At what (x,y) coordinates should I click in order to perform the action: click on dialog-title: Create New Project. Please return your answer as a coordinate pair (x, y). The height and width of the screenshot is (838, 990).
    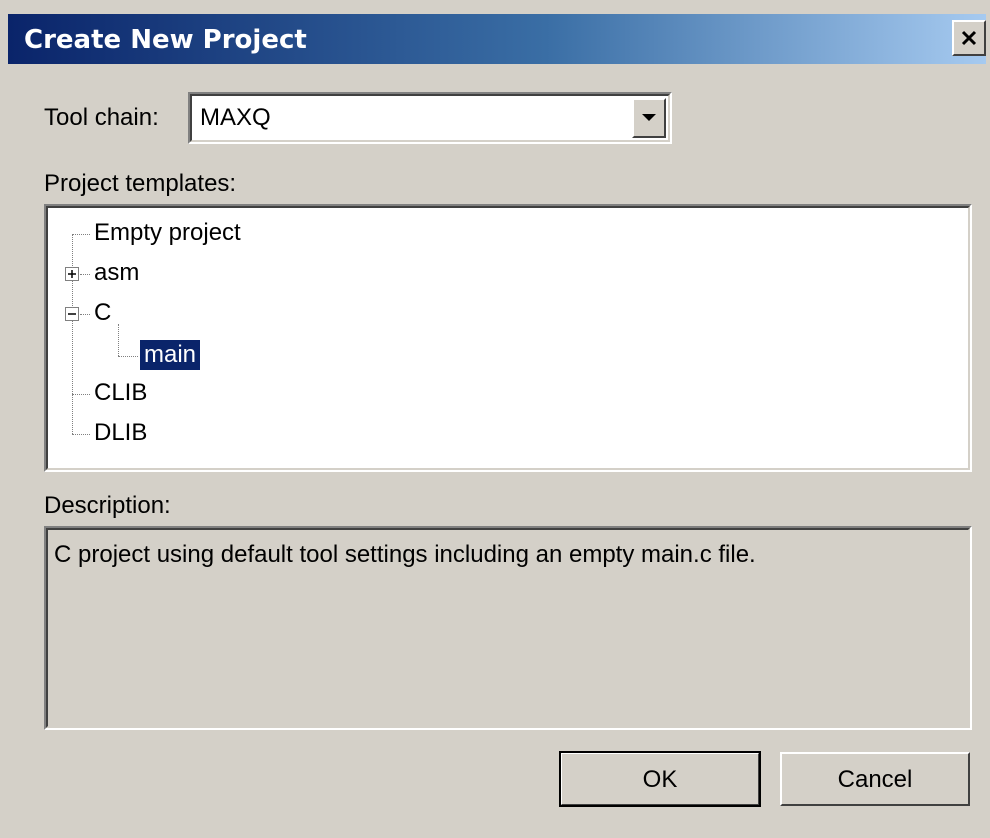
    Looking at the image, I should click on (165, 40).